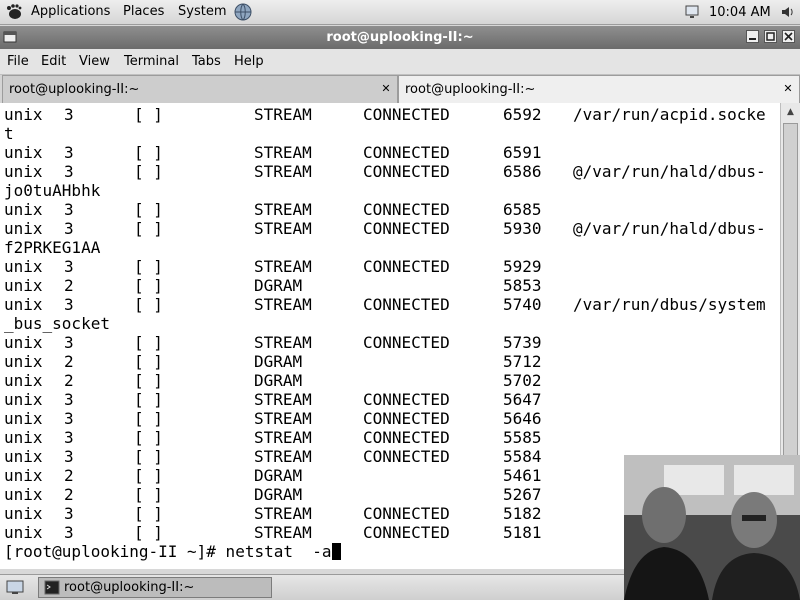 The width and height of the screenshot is (800, 600). I want to click on show-desktop-icon, so click(15, 587).